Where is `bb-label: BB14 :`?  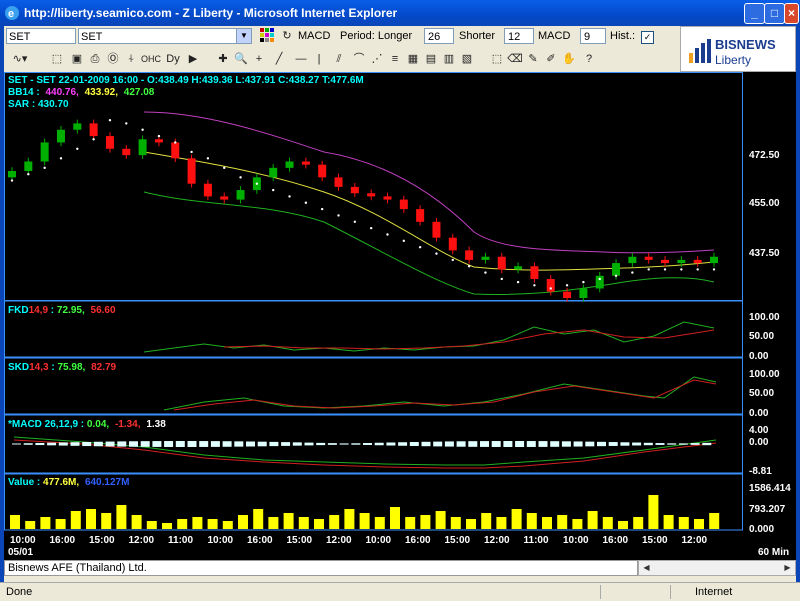 bb-label: BB14 : is located at coordinates (24, 92).